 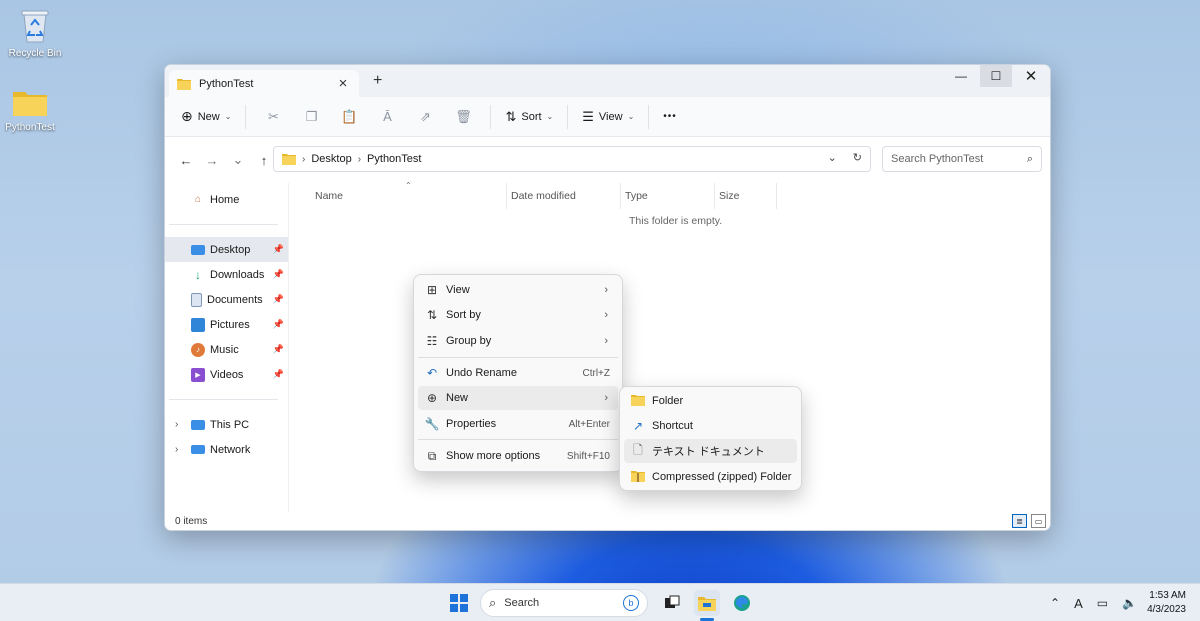 What do you see at coordinates (264, 83) in the screenshot?
I see `tab-pythontest: PythonTest ×` at bounding box center [264, 83].